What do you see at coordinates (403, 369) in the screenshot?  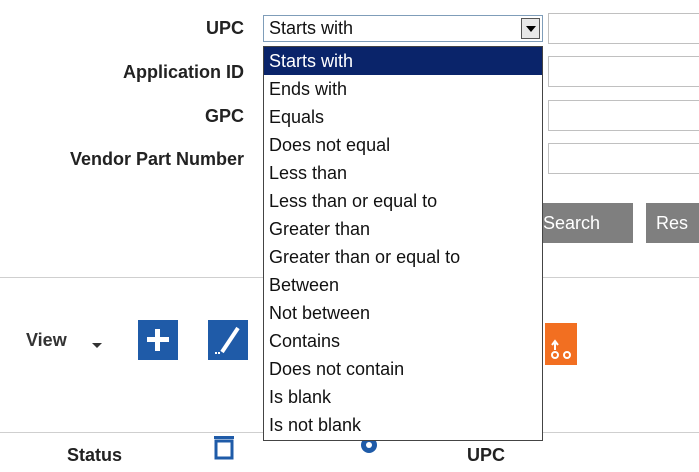 I see `dropdown-option: Does not contain` at bounding box center [403, 369].